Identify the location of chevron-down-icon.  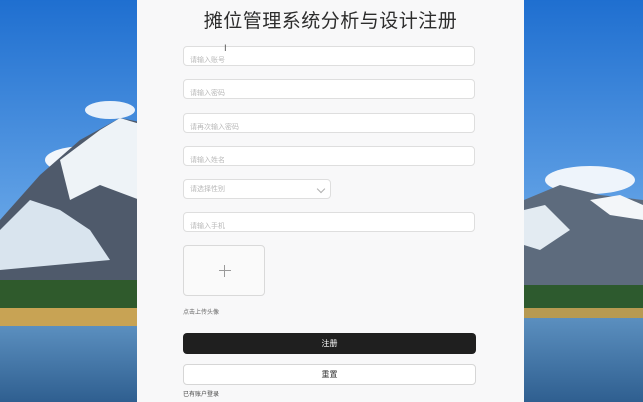
(321, 189).